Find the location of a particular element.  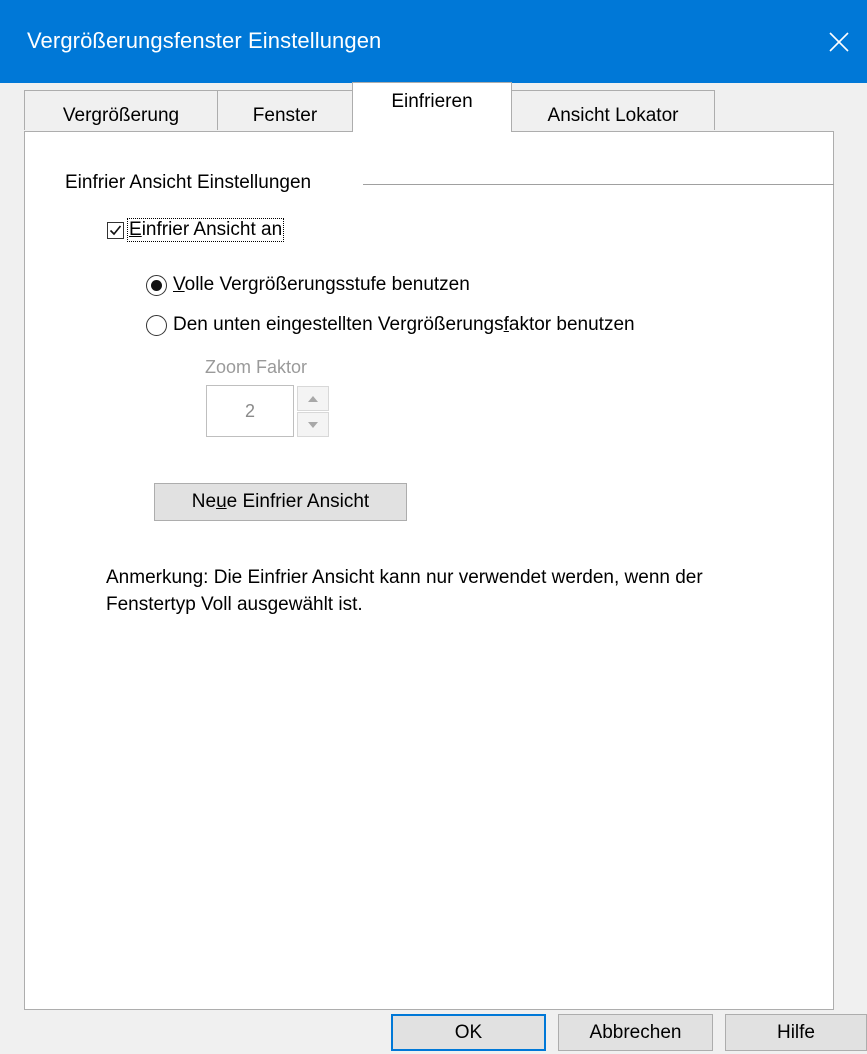

zoom-value: 2 is located at coordinates (249, 410).